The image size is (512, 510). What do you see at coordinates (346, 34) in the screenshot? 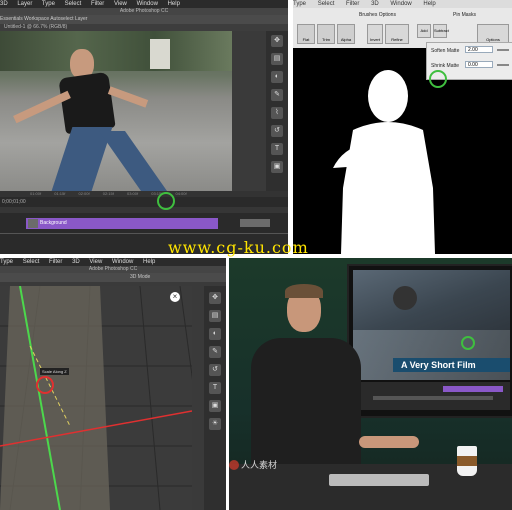
I see `view-button-alpha: Alpha` at bounding box center [346, 34].